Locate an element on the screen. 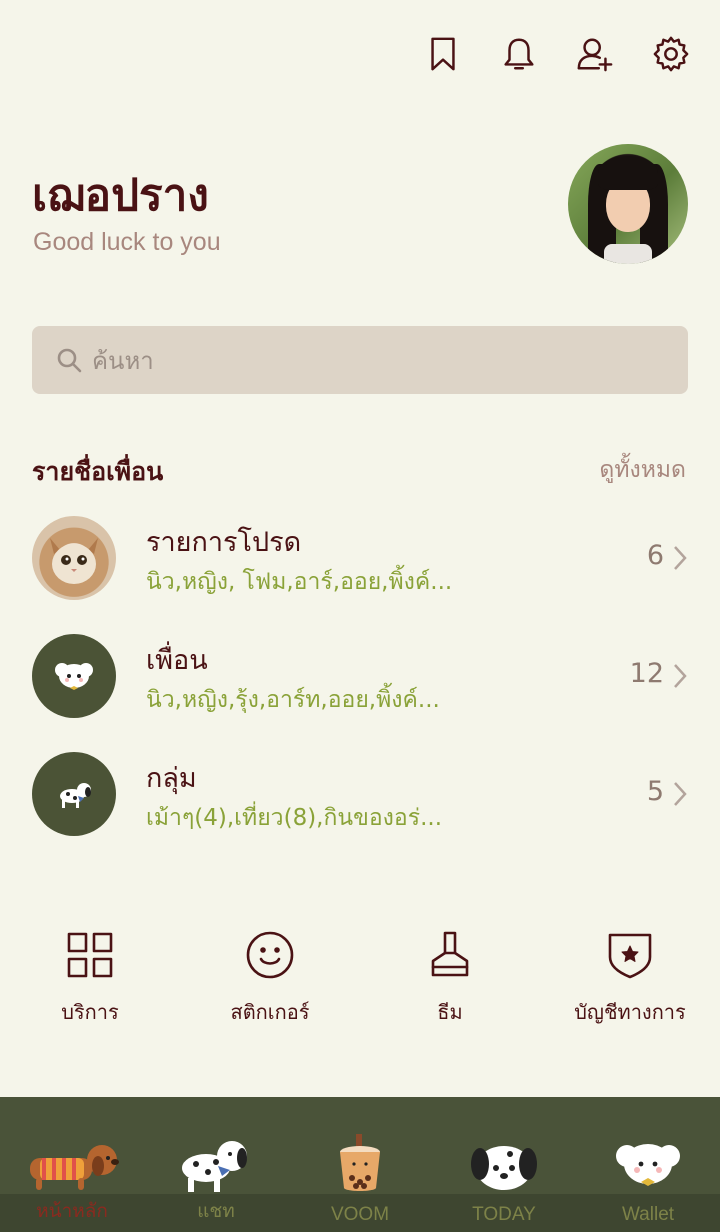 This screenshot has height=1232, width=720. service-official-accounts-label: บัญชีทางการ is located at coordinates (630, 1012).